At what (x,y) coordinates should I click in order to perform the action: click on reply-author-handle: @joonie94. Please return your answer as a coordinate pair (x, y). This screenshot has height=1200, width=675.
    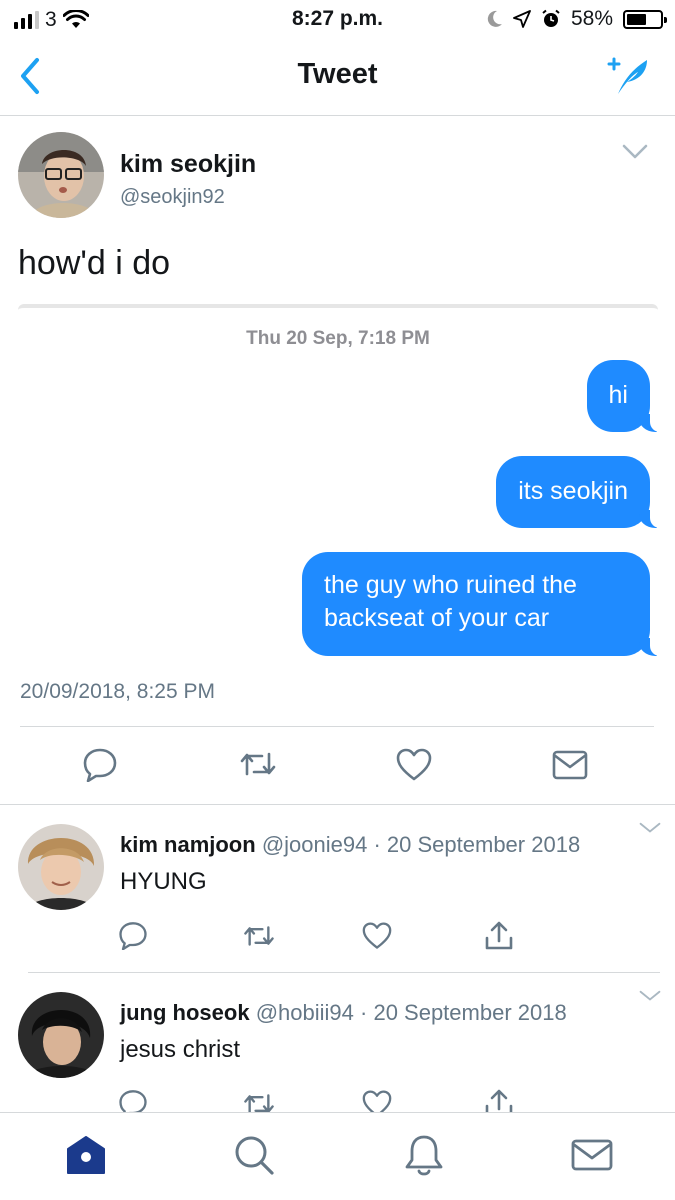
    Looking at the image, I should click on (315, 844).